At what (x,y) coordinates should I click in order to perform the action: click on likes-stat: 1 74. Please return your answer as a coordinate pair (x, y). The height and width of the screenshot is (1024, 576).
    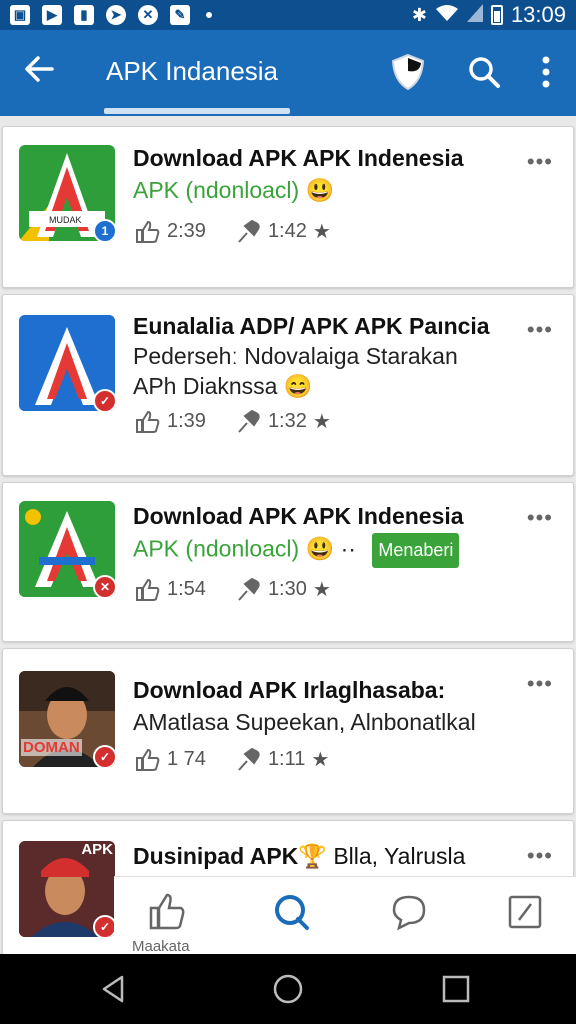
    Looking at the image, I should click on (170, 760).